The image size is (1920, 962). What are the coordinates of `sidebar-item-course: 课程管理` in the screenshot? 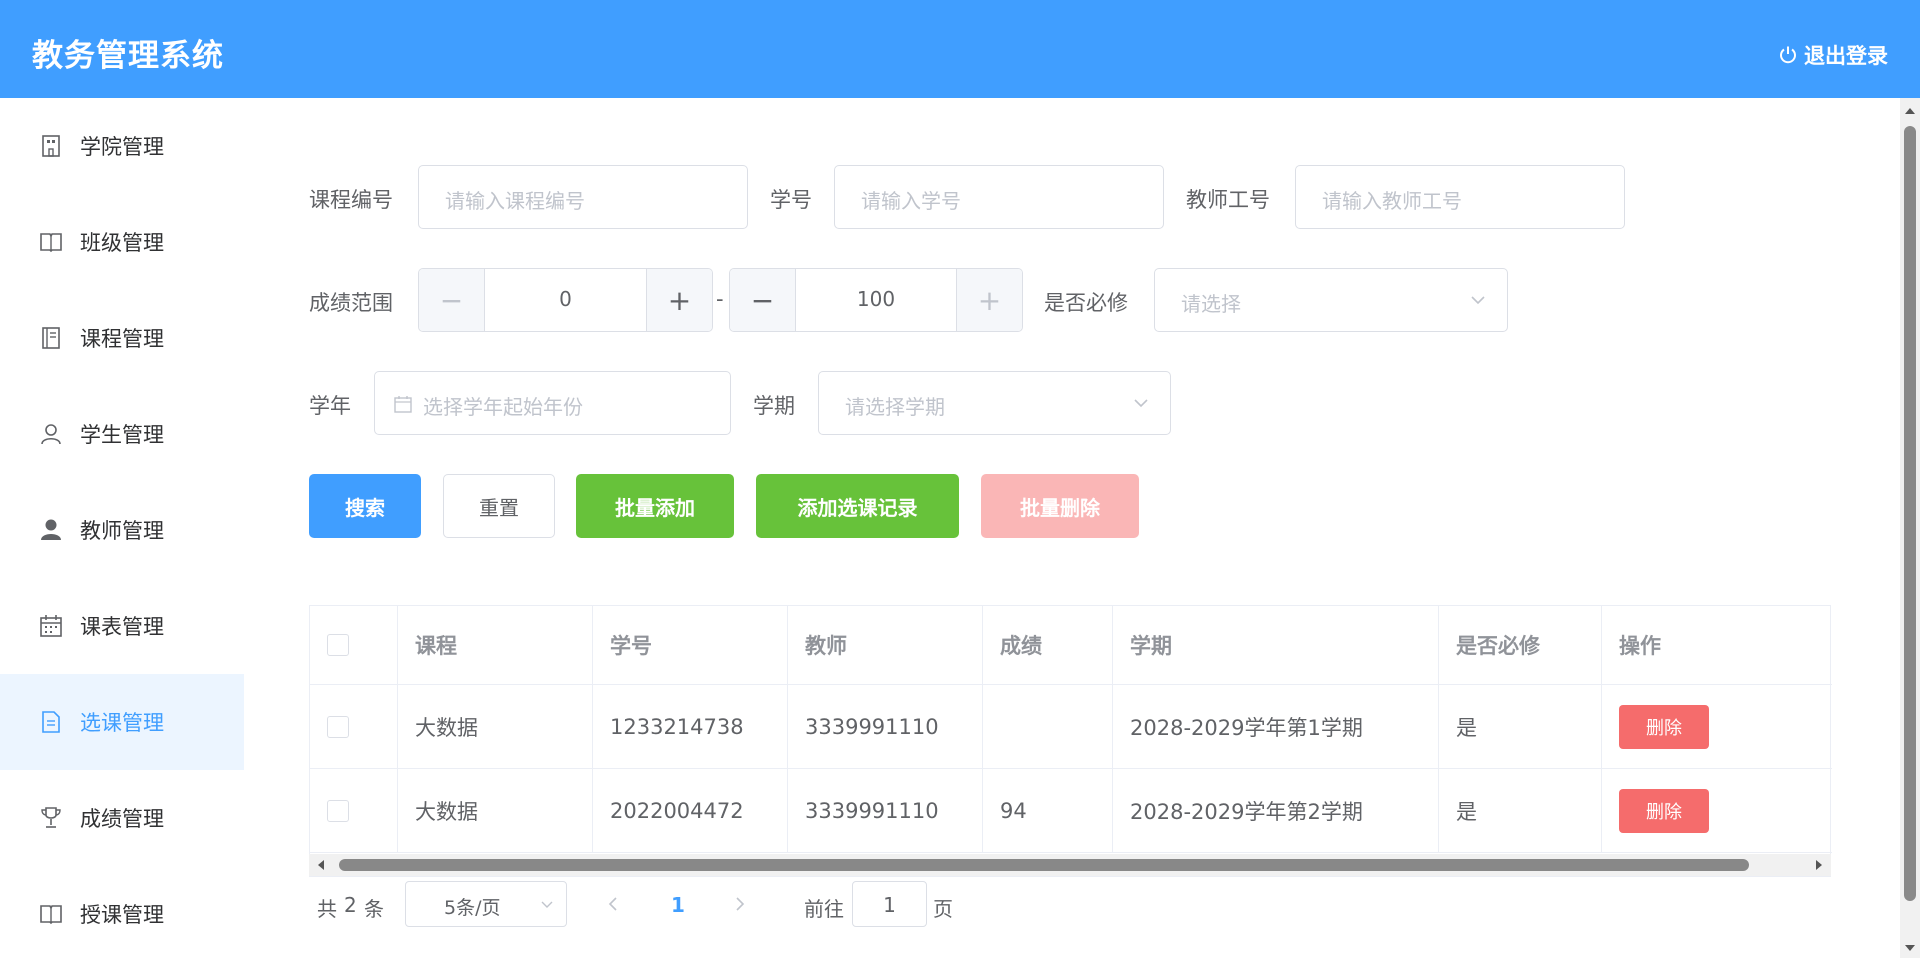 It's located at (122, 338).